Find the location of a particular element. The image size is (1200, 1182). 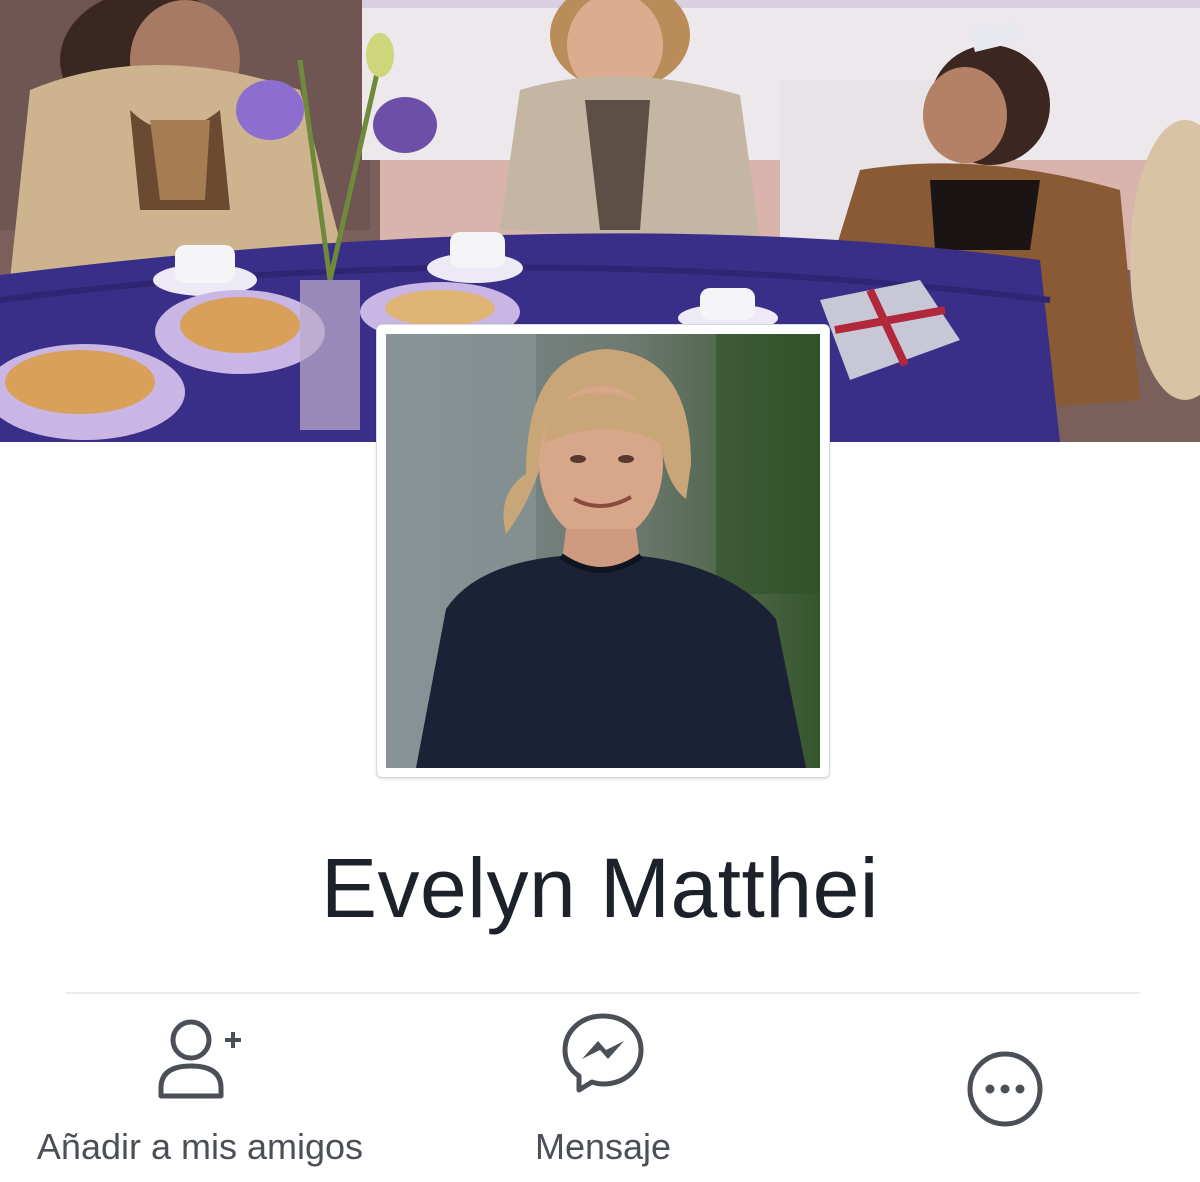

profile-name: Evelyn Matthei is located at coordinates (600, 888).